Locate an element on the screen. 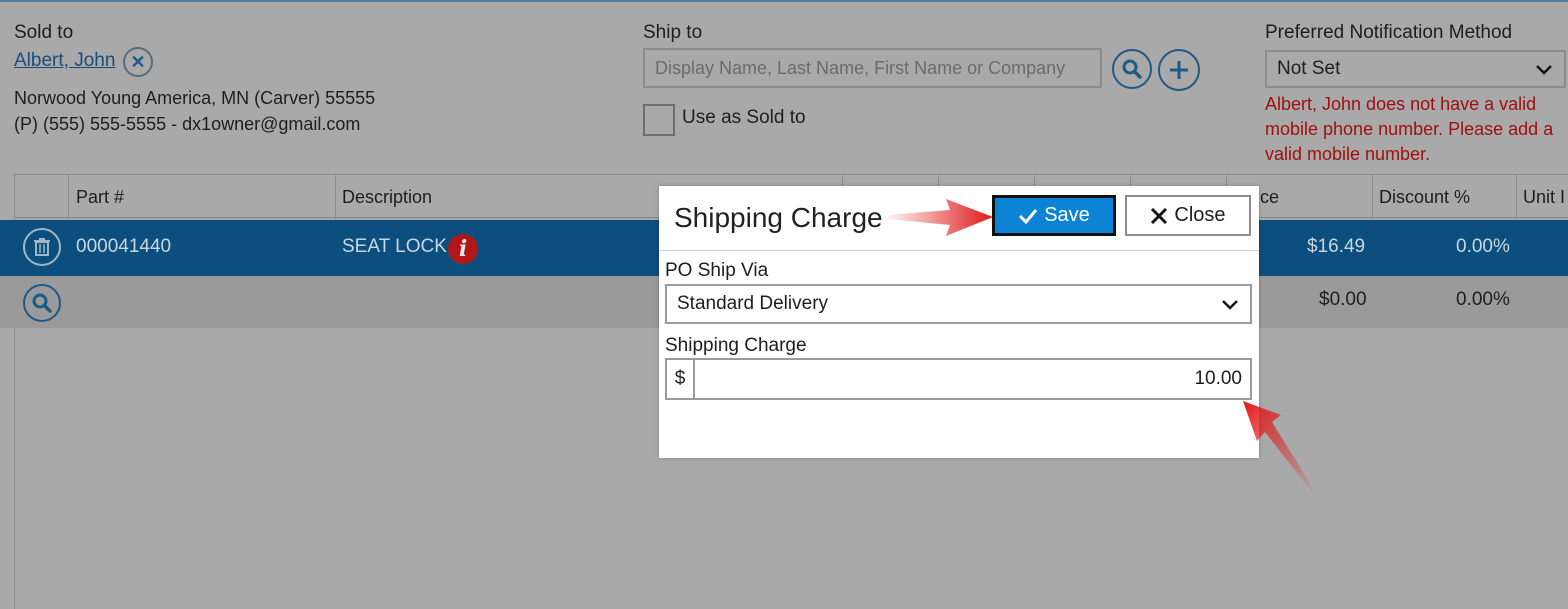 This screenshot has width=1568, height=609. header-discount: Discount % is located at coordinates (1424, 197).